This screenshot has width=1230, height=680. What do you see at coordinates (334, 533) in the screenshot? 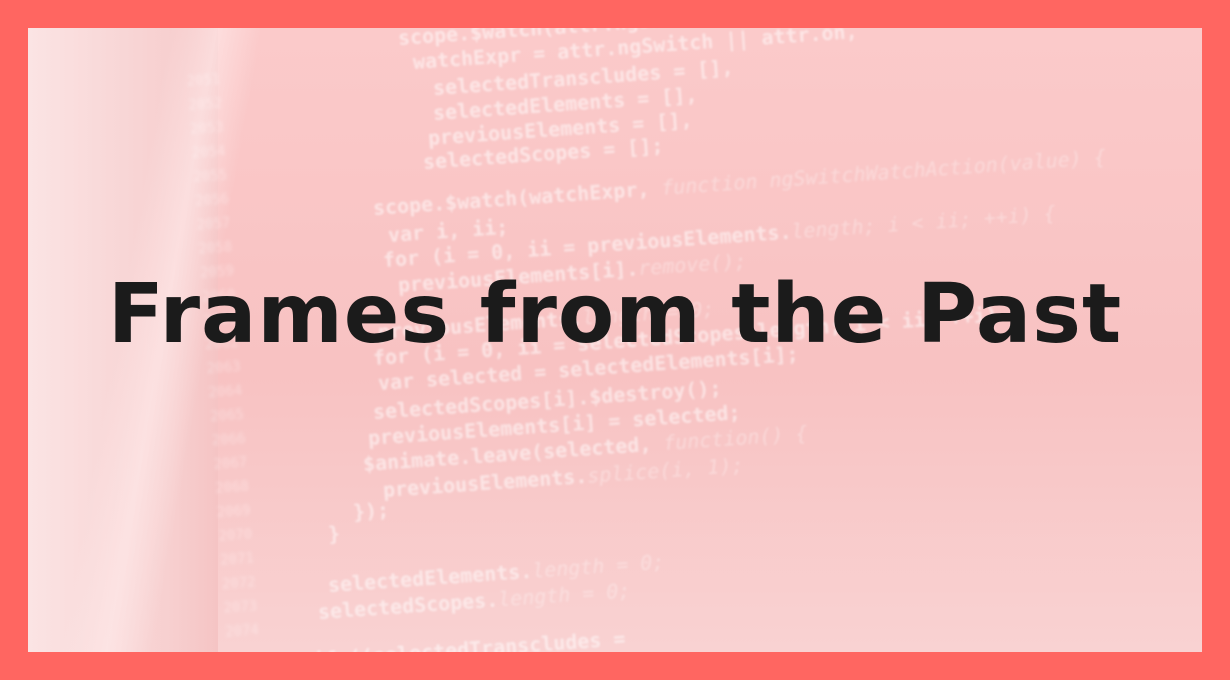
I see `code-line: }` at bounding box center [334, 533].